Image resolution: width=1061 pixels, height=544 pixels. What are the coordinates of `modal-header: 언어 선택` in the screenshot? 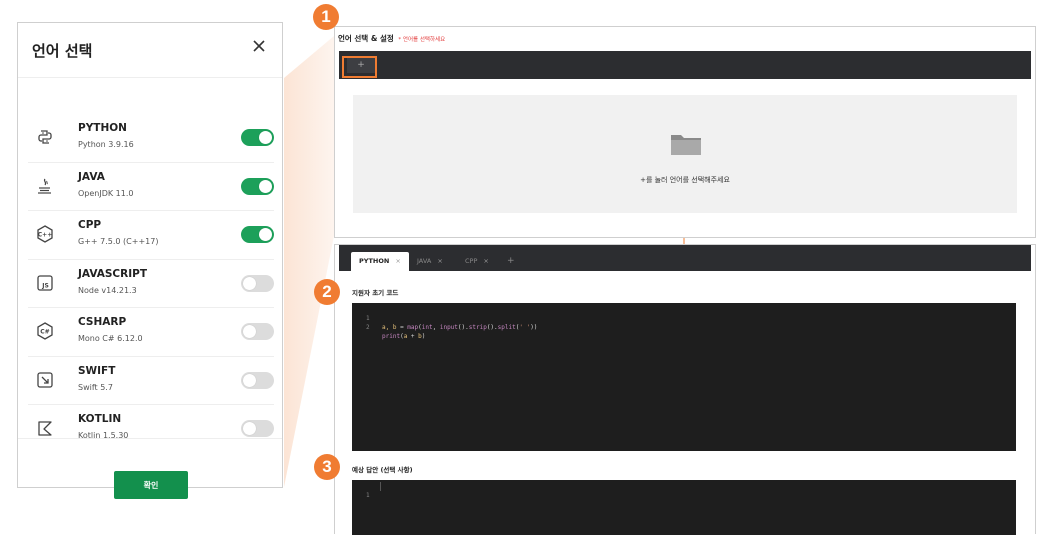 It's located at (150, 50).